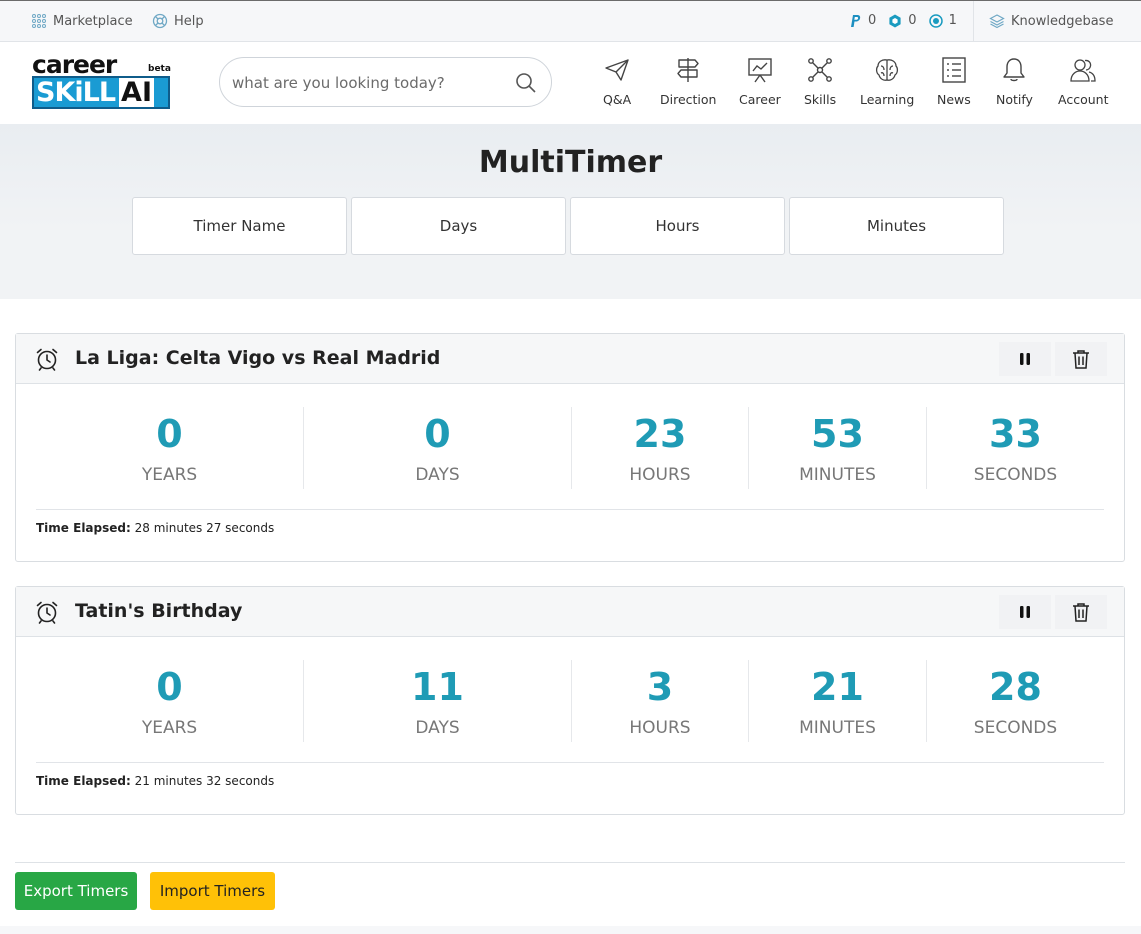  Describe the element at coordinates (688, 99) in the screenshot. I see `nav-direction-label: Direction` at that location.